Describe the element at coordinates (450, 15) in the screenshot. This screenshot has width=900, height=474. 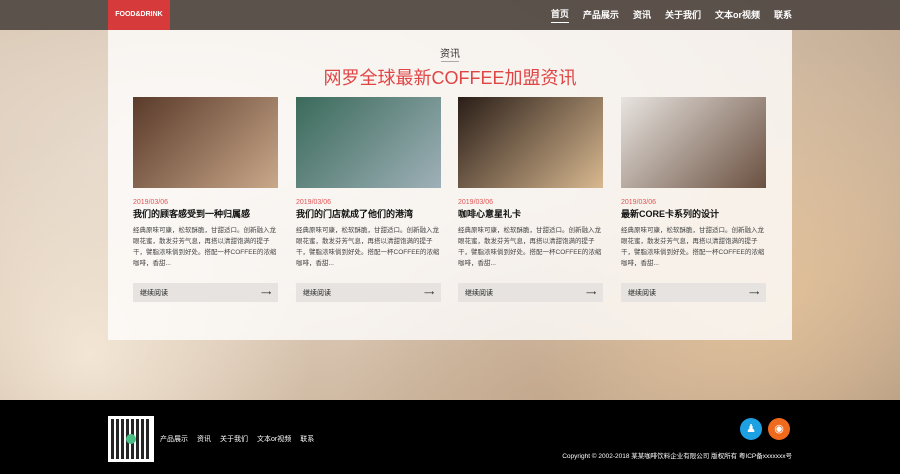
I see `header: FOOD&DRINK 首页 产品展示 资讯 关于我们 文本or视频 联系` at that location.